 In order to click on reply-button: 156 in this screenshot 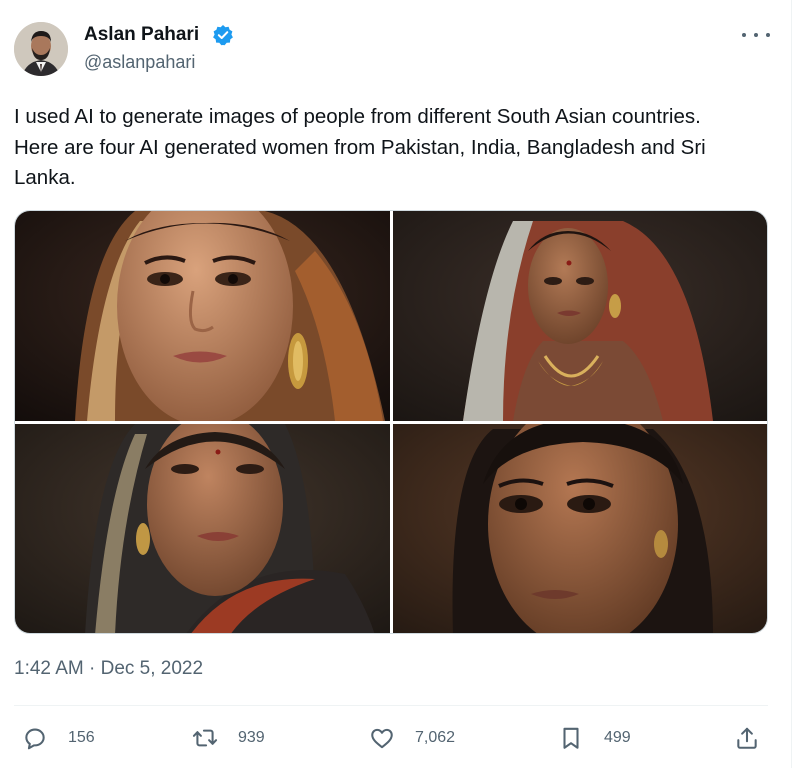, I will do `click(58, 738)`.